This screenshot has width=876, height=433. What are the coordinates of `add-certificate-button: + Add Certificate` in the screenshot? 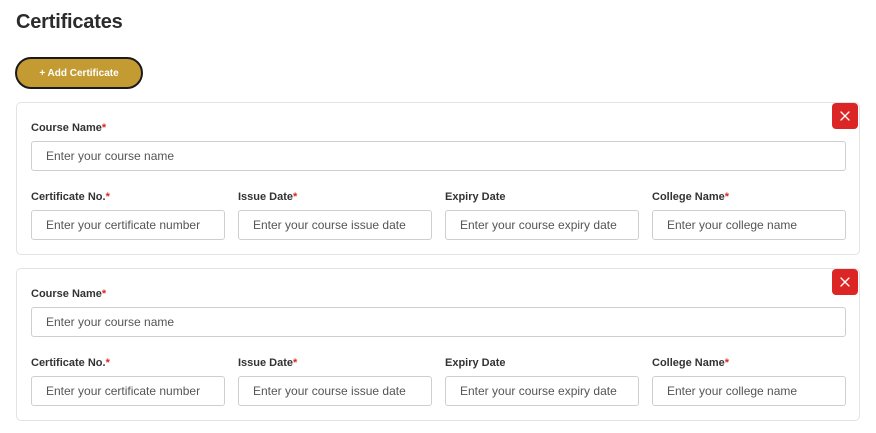 It's located at (79, 73).